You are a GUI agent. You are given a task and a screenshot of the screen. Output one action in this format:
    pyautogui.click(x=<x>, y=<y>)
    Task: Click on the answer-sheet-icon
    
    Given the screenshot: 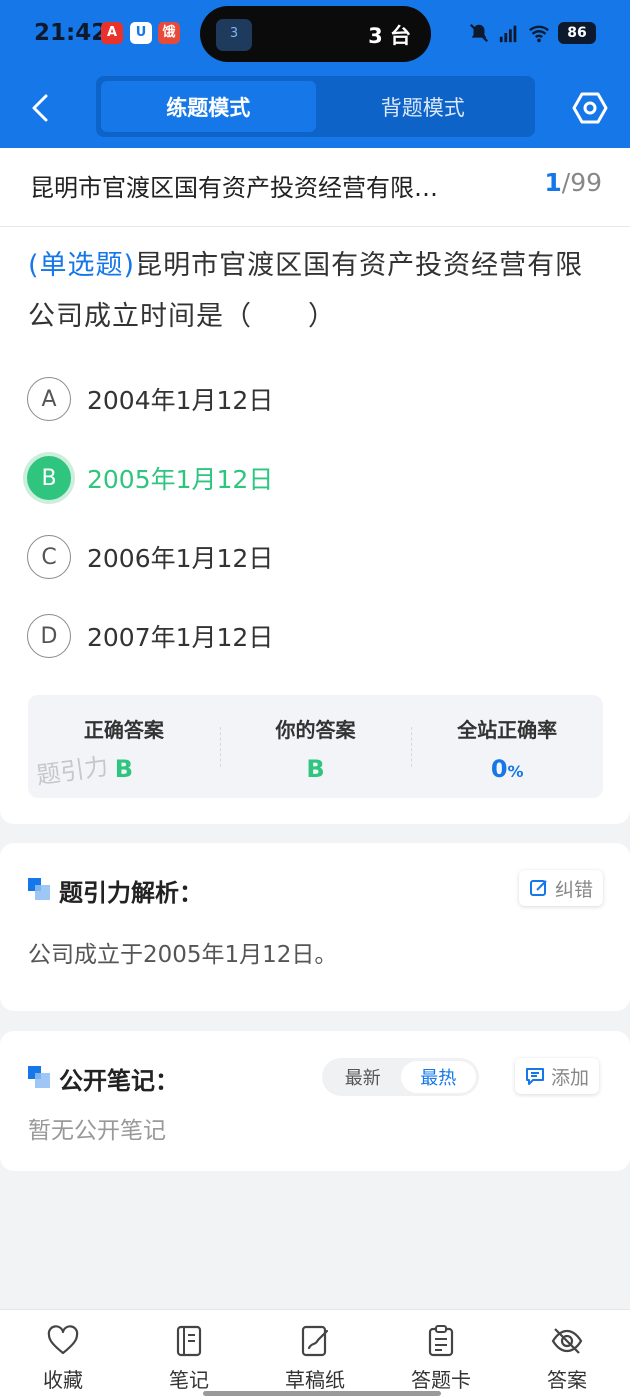 What is the action you would take?
    pyautogui.click(x=441, y=1341)
    